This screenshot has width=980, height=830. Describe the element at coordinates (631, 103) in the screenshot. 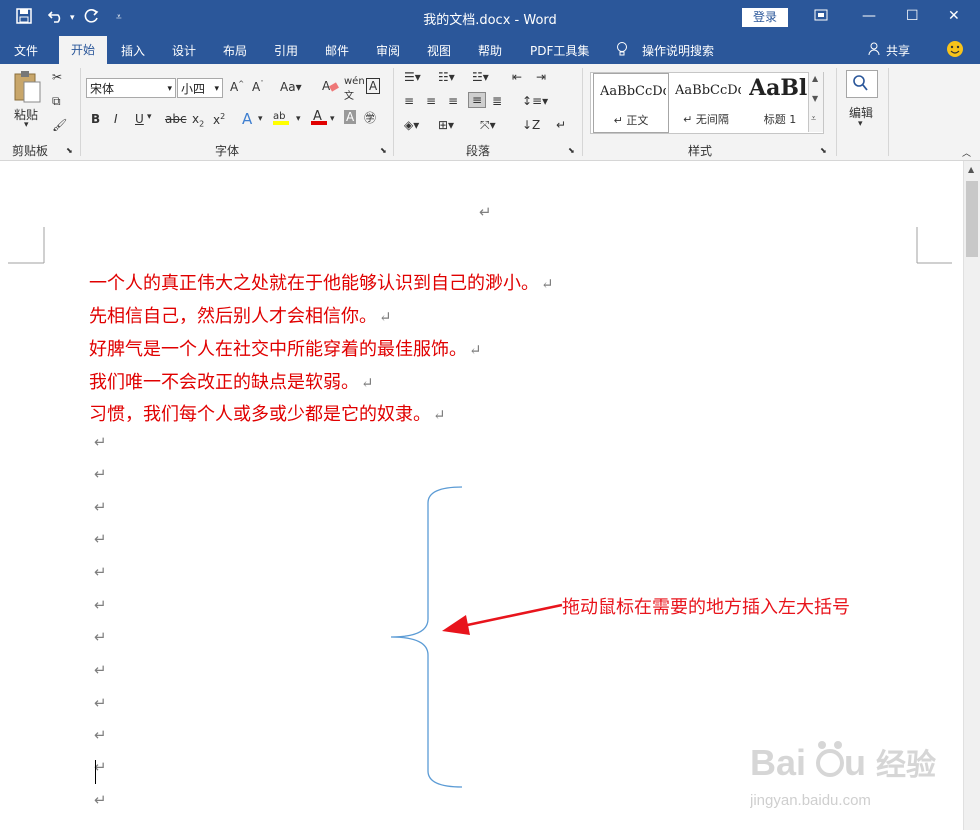

I see `style-normal: AaBbCcDd ↵ 正文` at that location.